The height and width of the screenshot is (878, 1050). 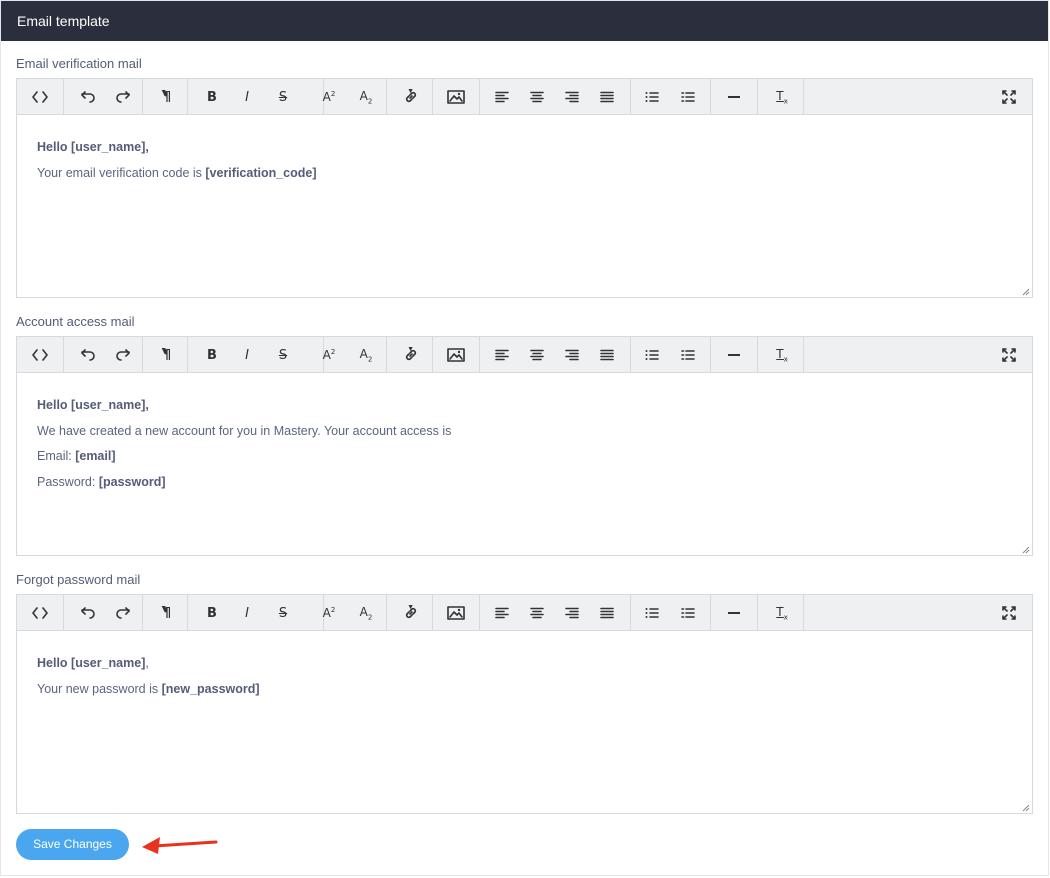 I want to click on save-changes-button: Save Changes, so click(x=72, y=844).